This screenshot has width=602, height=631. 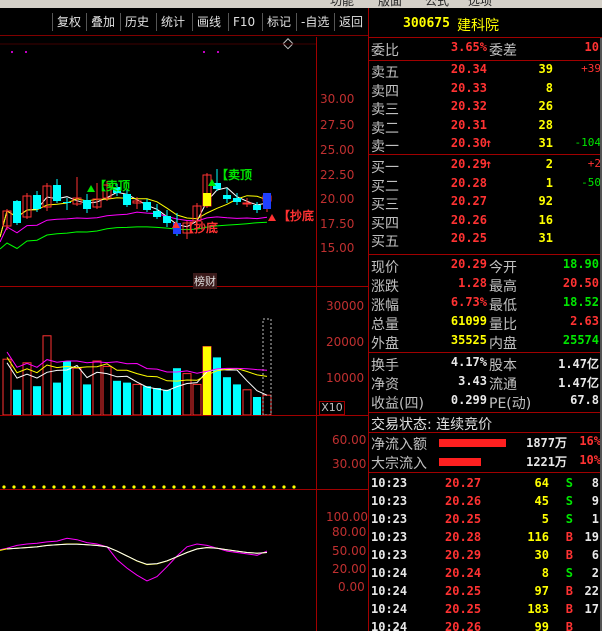 What do you see at coordinates (137, 554) in the screenshot?
I see `indicator-line` at bounding box center [137, 554].